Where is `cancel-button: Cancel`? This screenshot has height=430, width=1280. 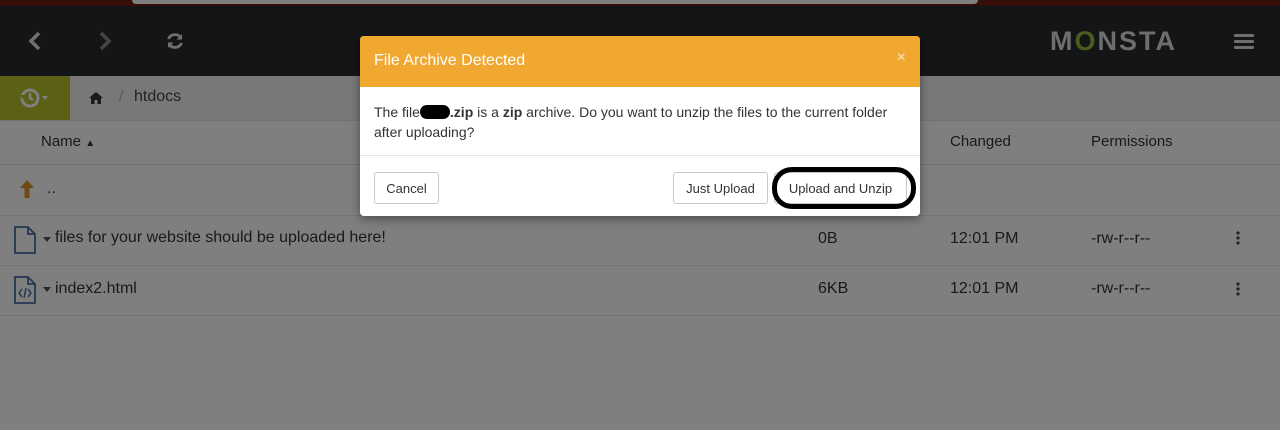
cancel-button: Cancel is located at coordinates (406, 188).